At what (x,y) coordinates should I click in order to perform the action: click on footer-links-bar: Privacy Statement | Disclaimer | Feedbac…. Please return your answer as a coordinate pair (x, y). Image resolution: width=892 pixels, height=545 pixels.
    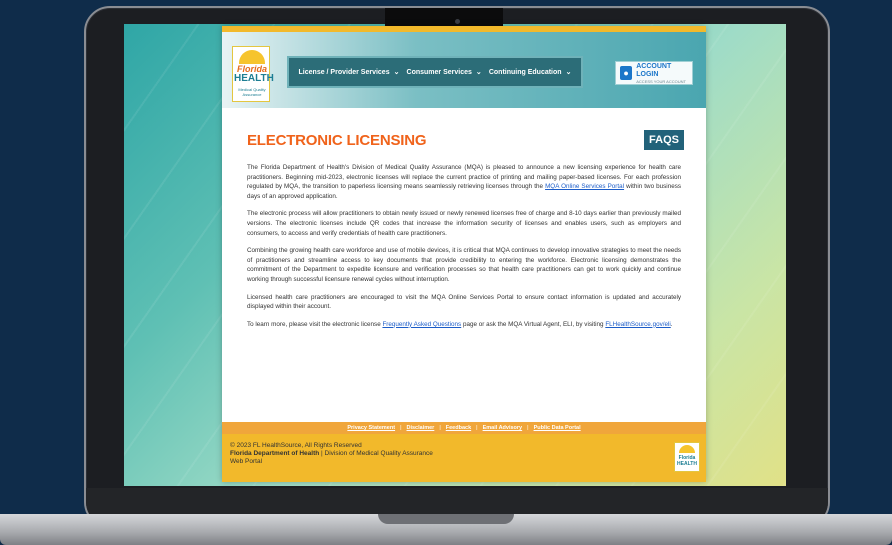
    Looking at the image, I should click on (464, 428).